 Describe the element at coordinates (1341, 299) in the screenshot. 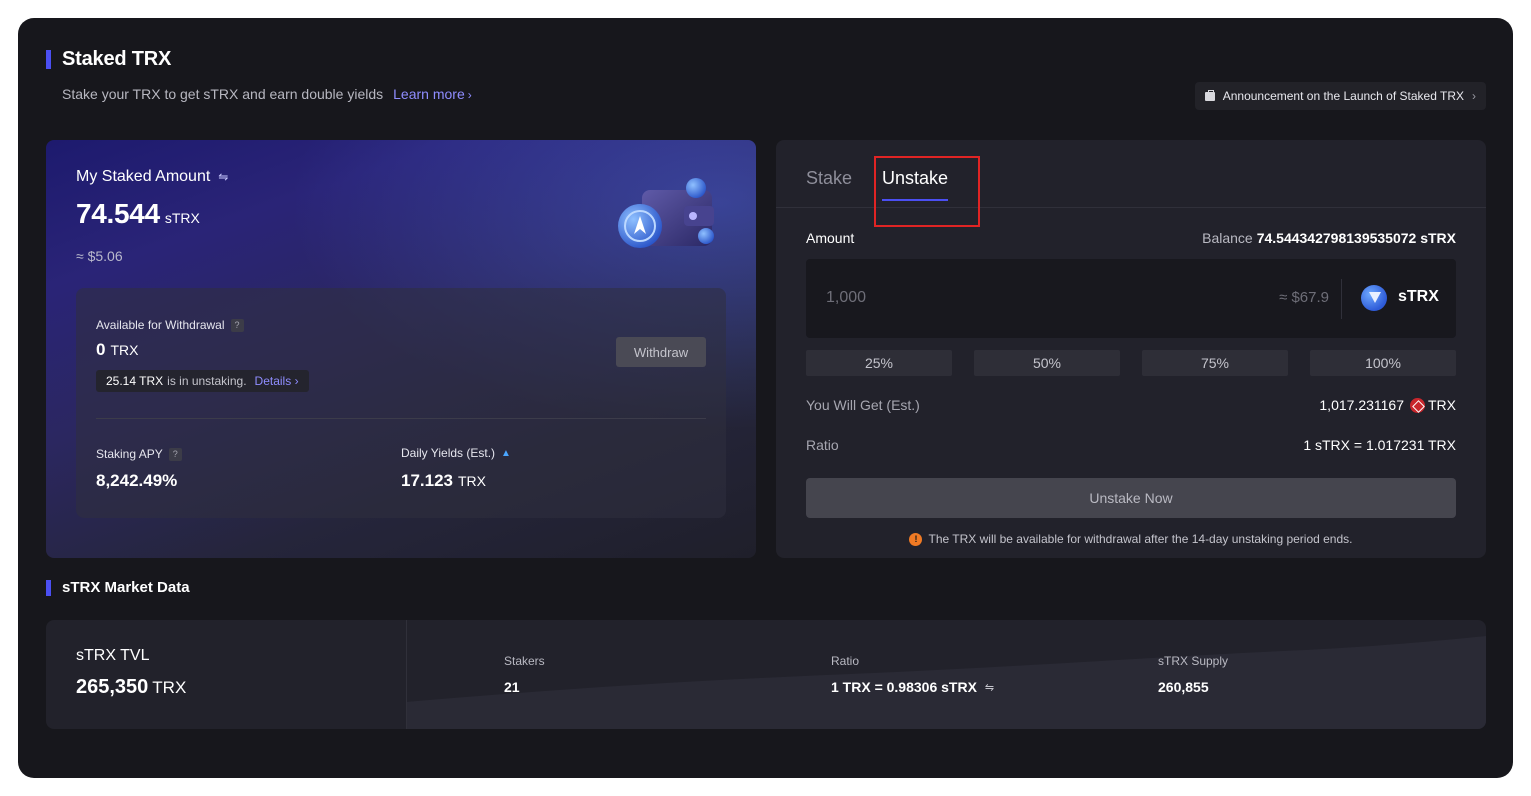

I see `input-separator` at that location.